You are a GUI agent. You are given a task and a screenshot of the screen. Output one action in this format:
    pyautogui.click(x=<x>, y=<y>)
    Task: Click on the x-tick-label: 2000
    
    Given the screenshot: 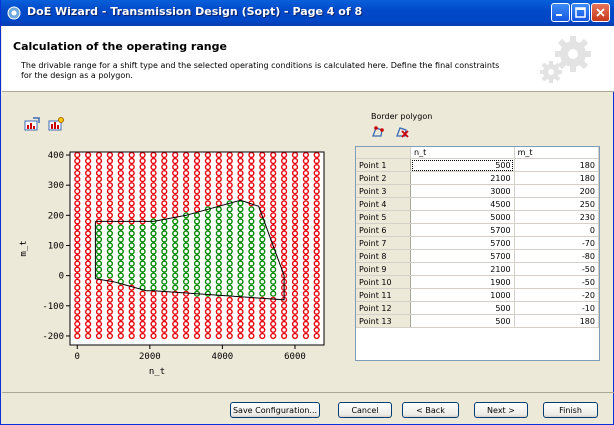 What is the action you would take?
    pyautogui.click(x=150, y=357)
    